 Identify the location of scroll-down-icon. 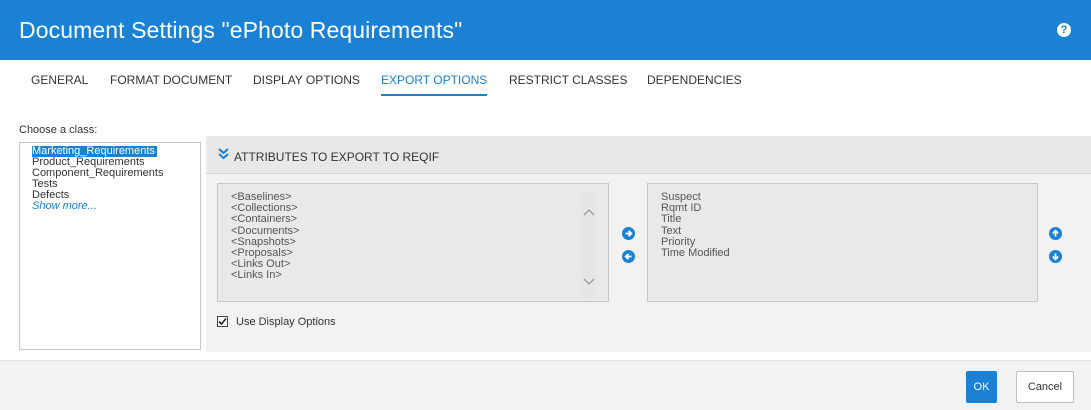
(589, 282).